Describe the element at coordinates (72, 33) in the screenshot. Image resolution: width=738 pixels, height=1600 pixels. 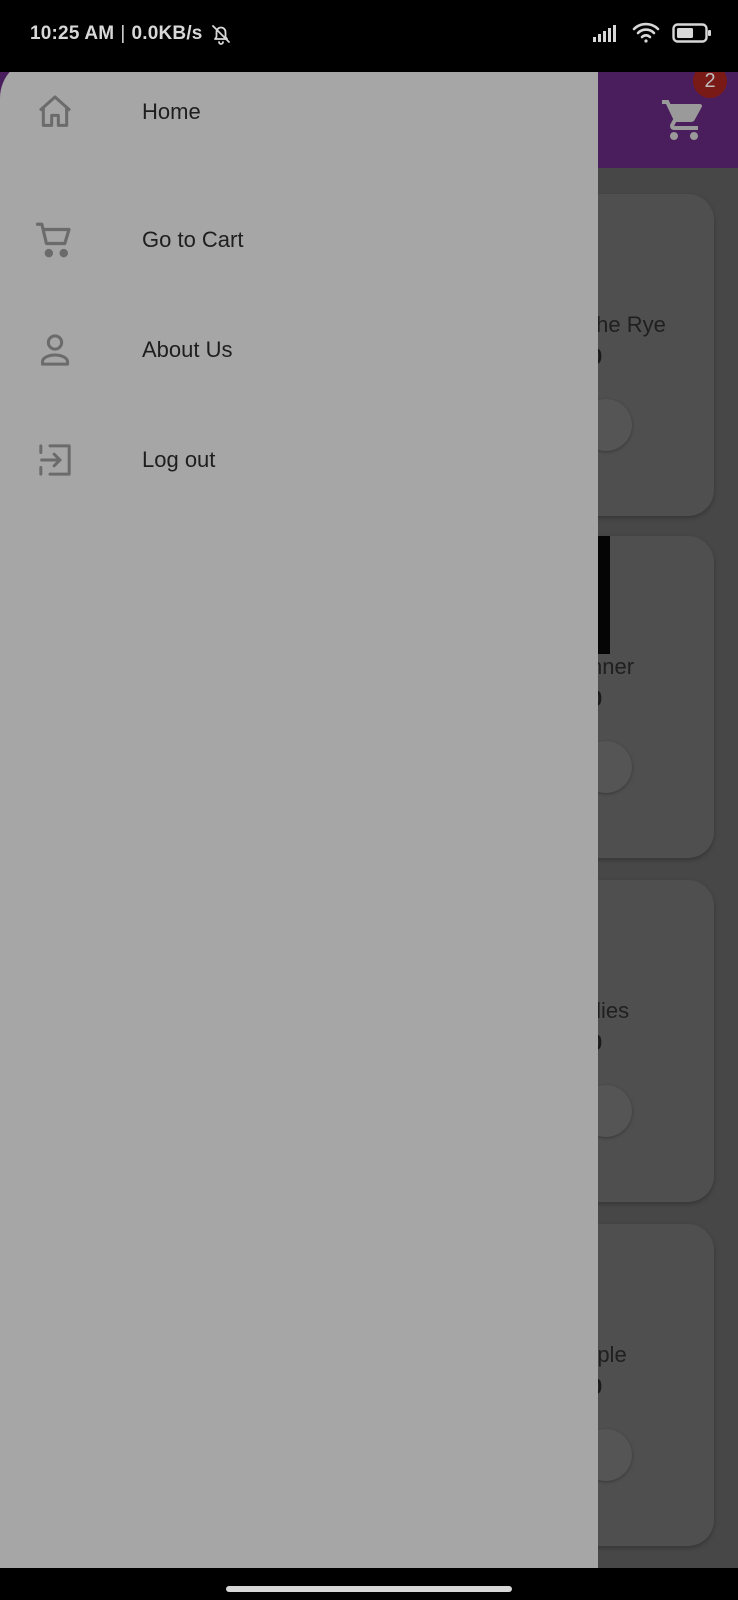
I see `status-time: 10:25 AM` at that location.